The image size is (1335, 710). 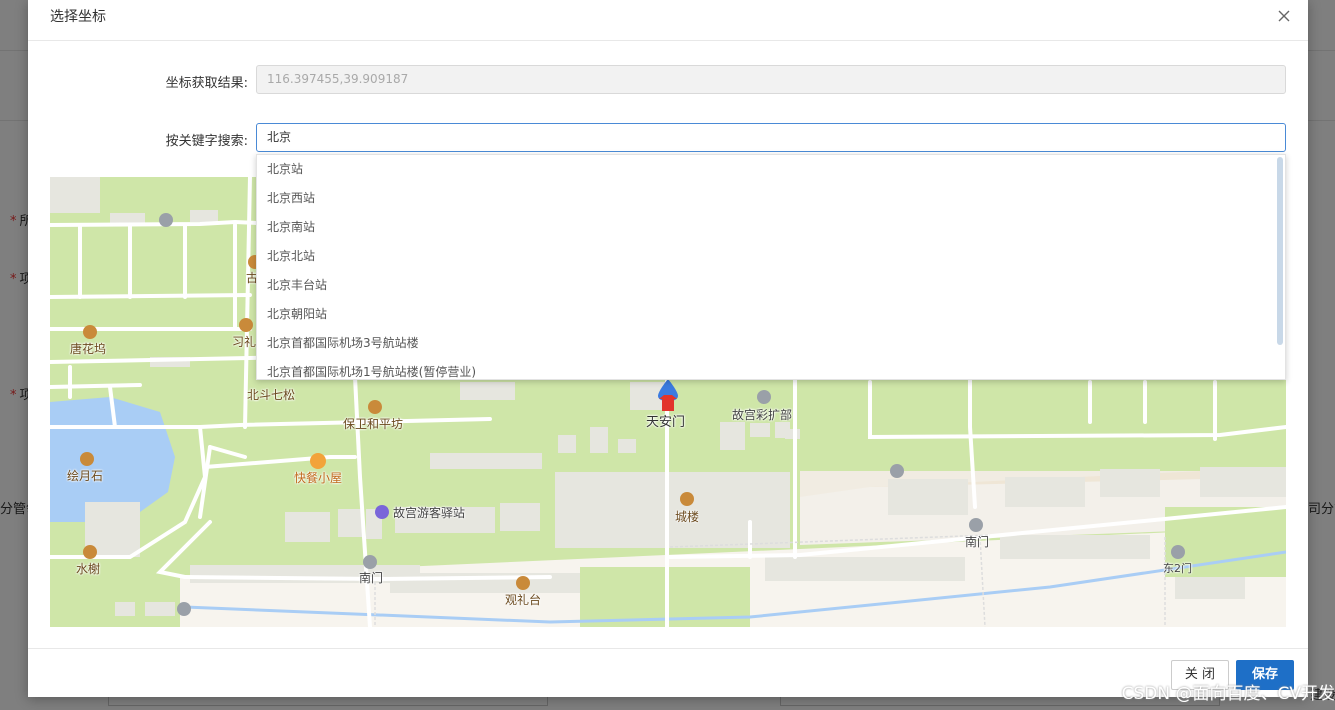 What do you see at coordinates (206, 83) in the screenshot?
I see `coord-result-label: 坐标获取结果:` at bounding box center [206, 83].